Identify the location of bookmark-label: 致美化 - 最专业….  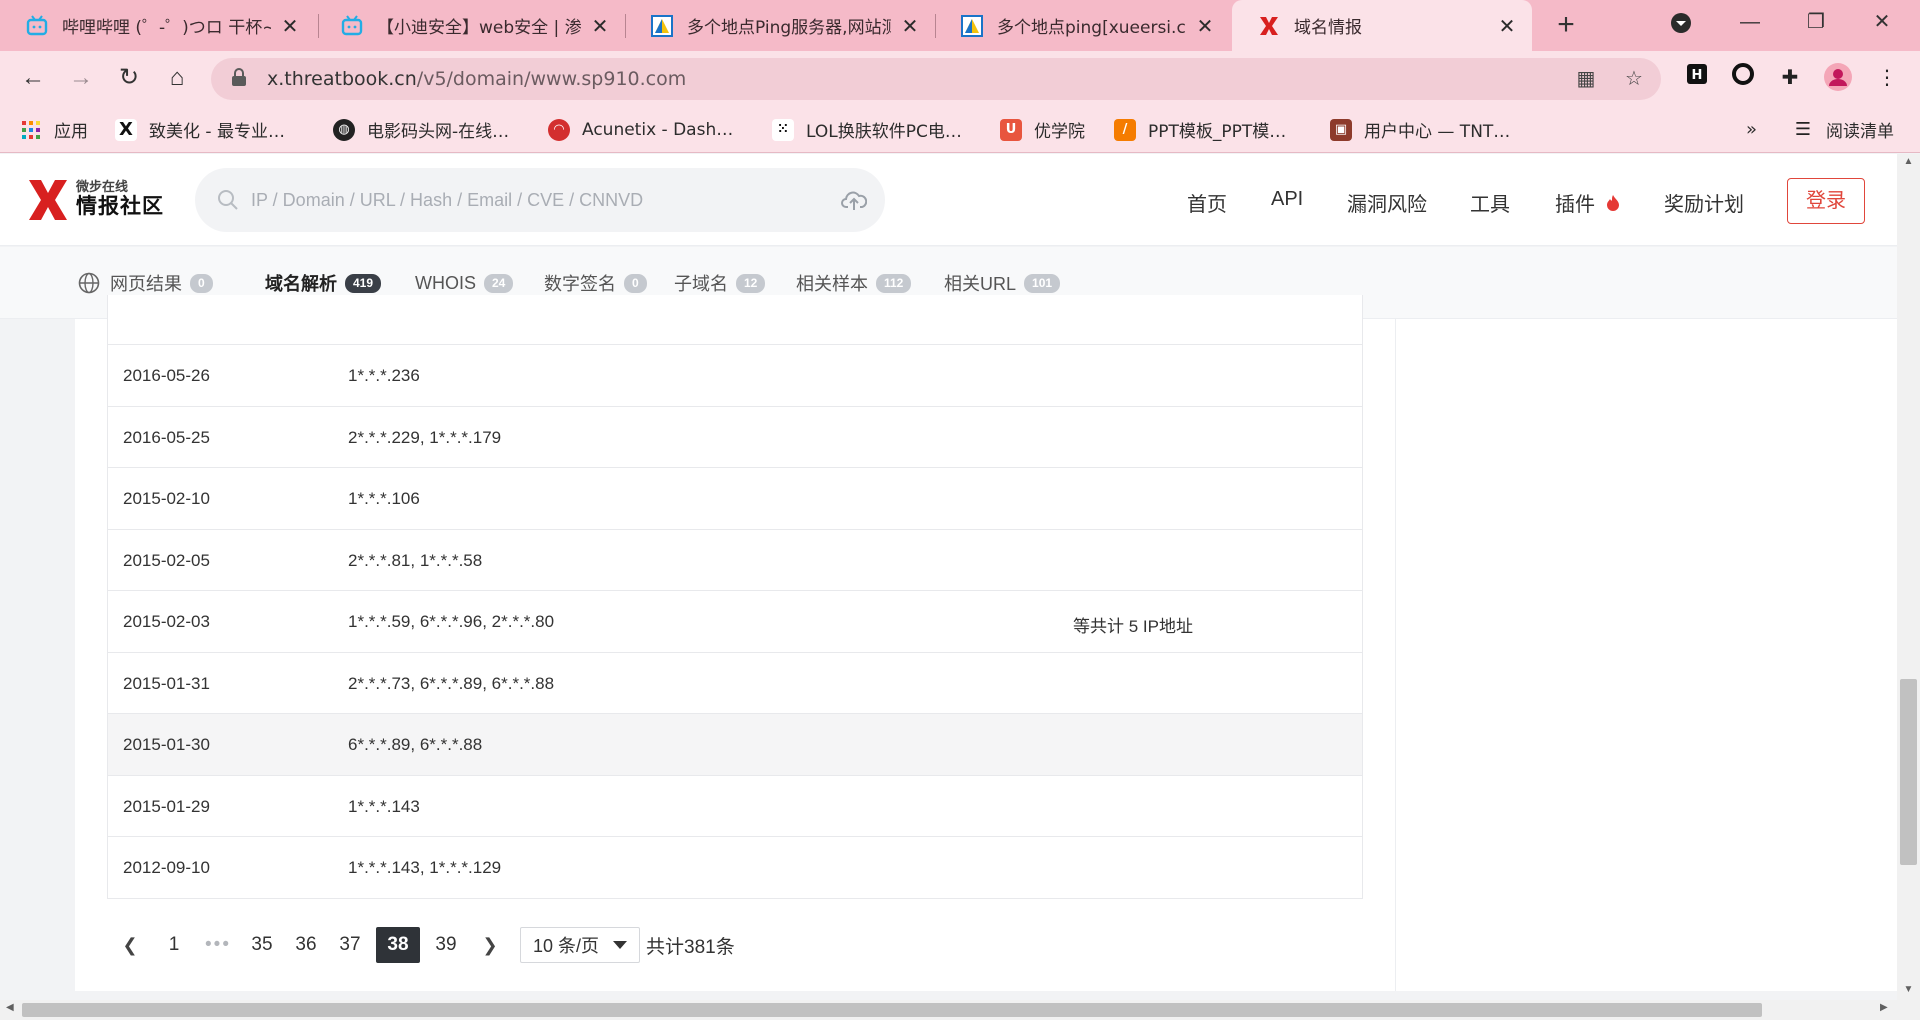
(217, 132).